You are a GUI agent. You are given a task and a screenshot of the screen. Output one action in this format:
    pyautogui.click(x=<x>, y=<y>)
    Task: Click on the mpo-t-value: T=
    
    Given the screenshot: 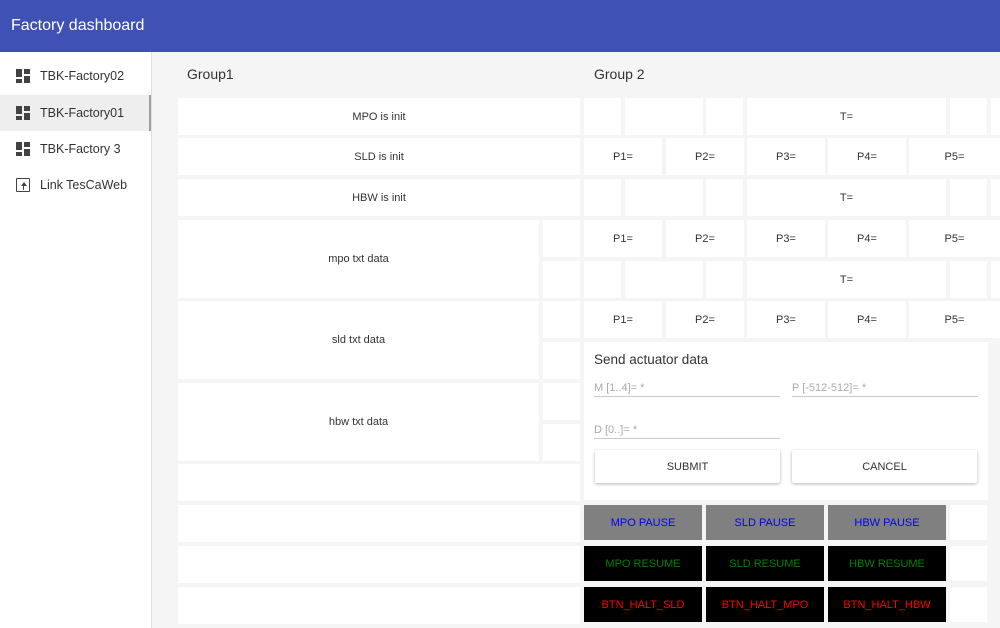 What is the action you would take?
    pyautogui.click(x=846, y=116)
    